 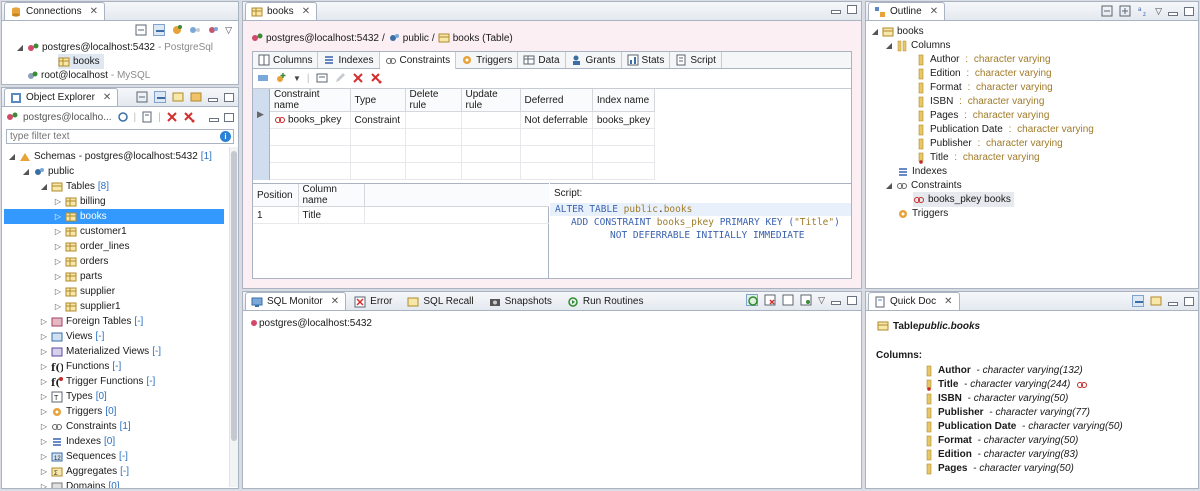 I want to click on tab-connections: Connections ✕, so click(x=54, y=11).